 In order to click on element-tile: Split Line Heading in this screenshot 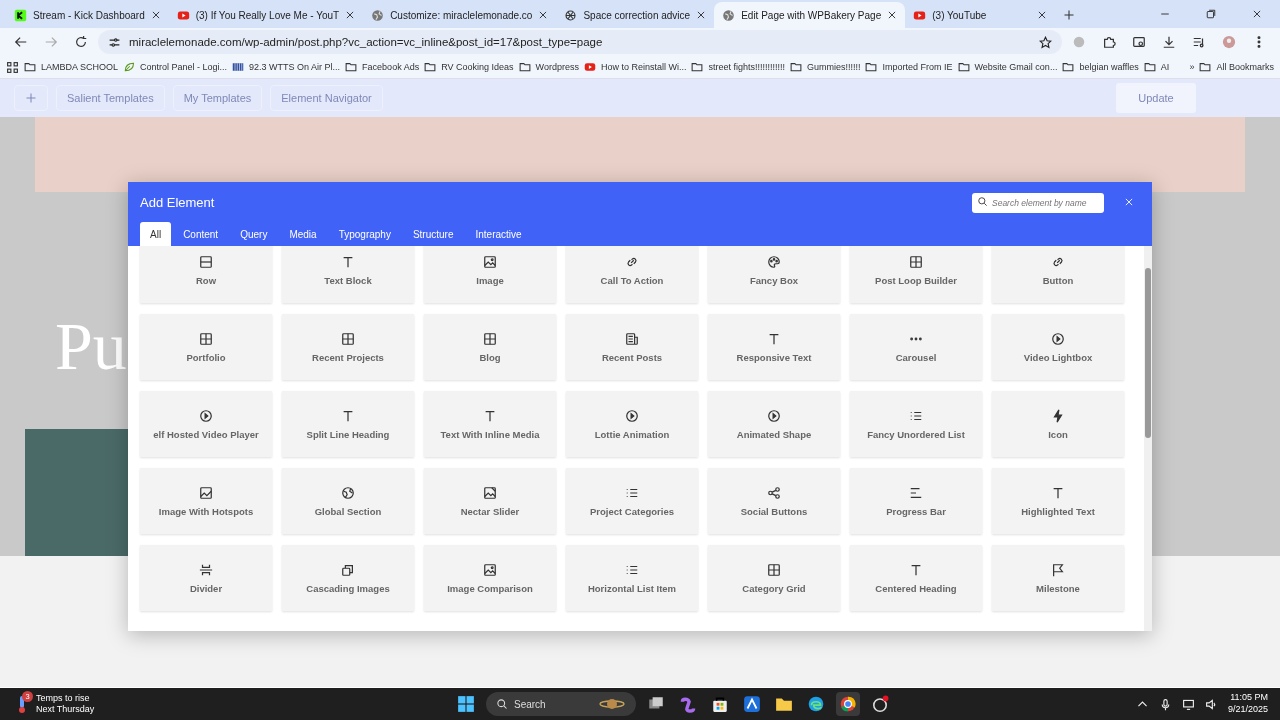, I will do `click(348, 424)`.